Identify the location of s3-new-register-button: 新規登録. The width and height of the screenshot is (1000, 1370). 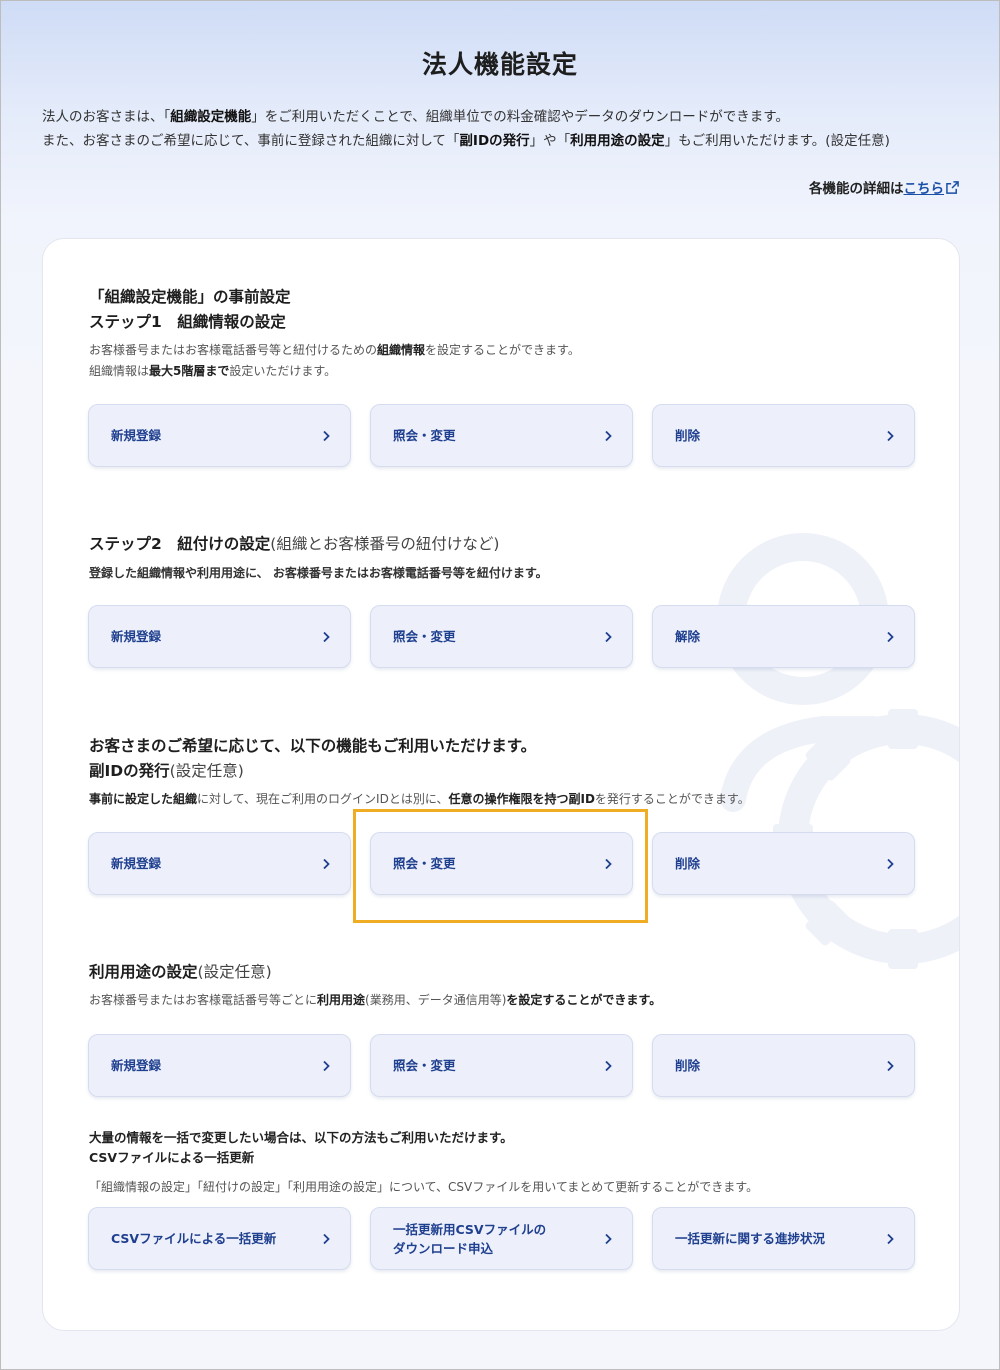
(219, 863).